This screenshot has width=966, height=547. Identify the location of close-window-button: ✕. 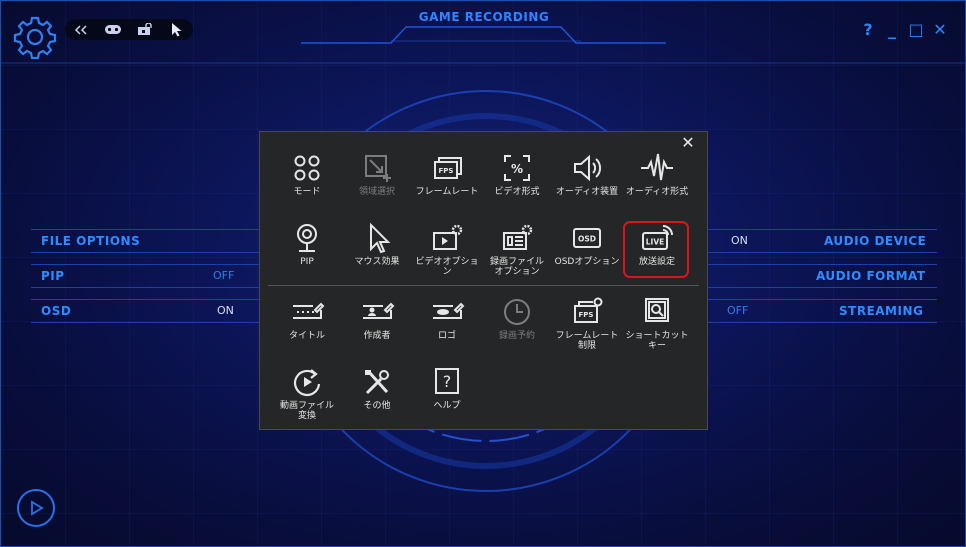
(940, 30).